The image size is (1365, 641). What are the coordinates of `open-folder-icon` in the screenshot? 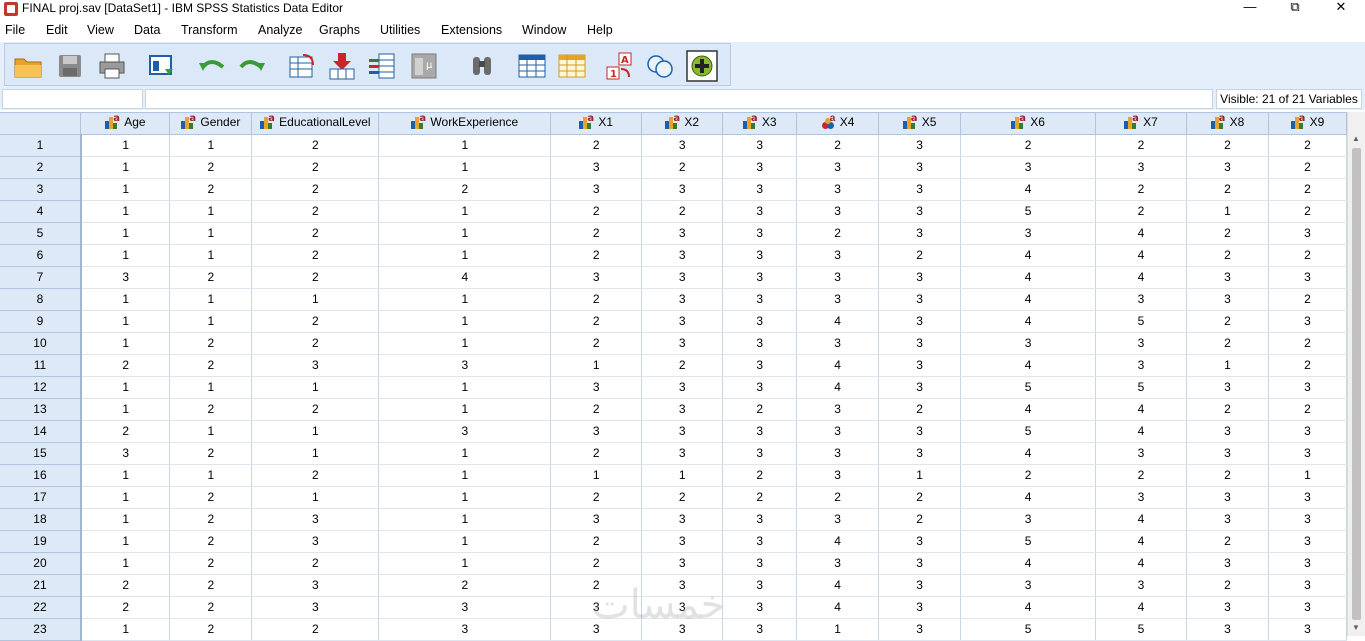 It's located at (28, 66).